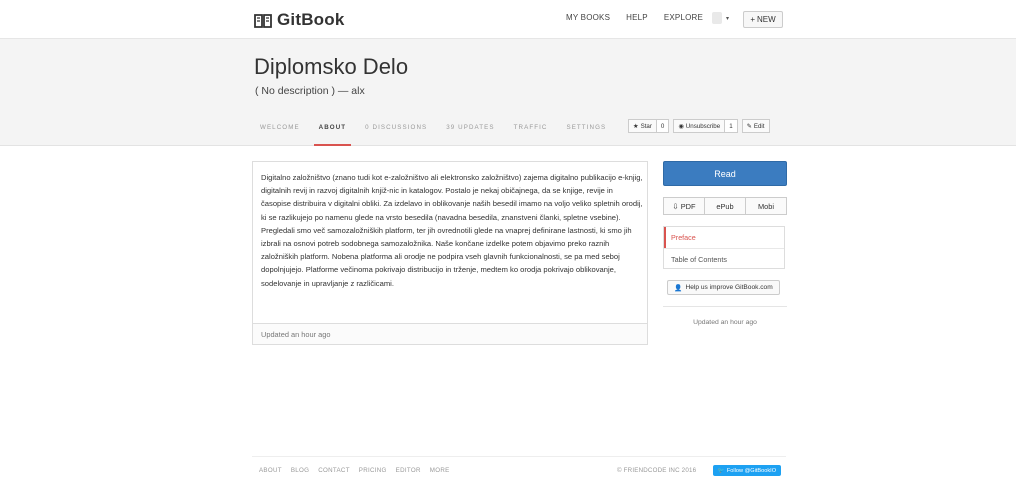 The height and width of the screenshot is (479, 1016). I want to click on twitter-follow-button: 🐦 Follow @GitBookIO, so click(747, 470).